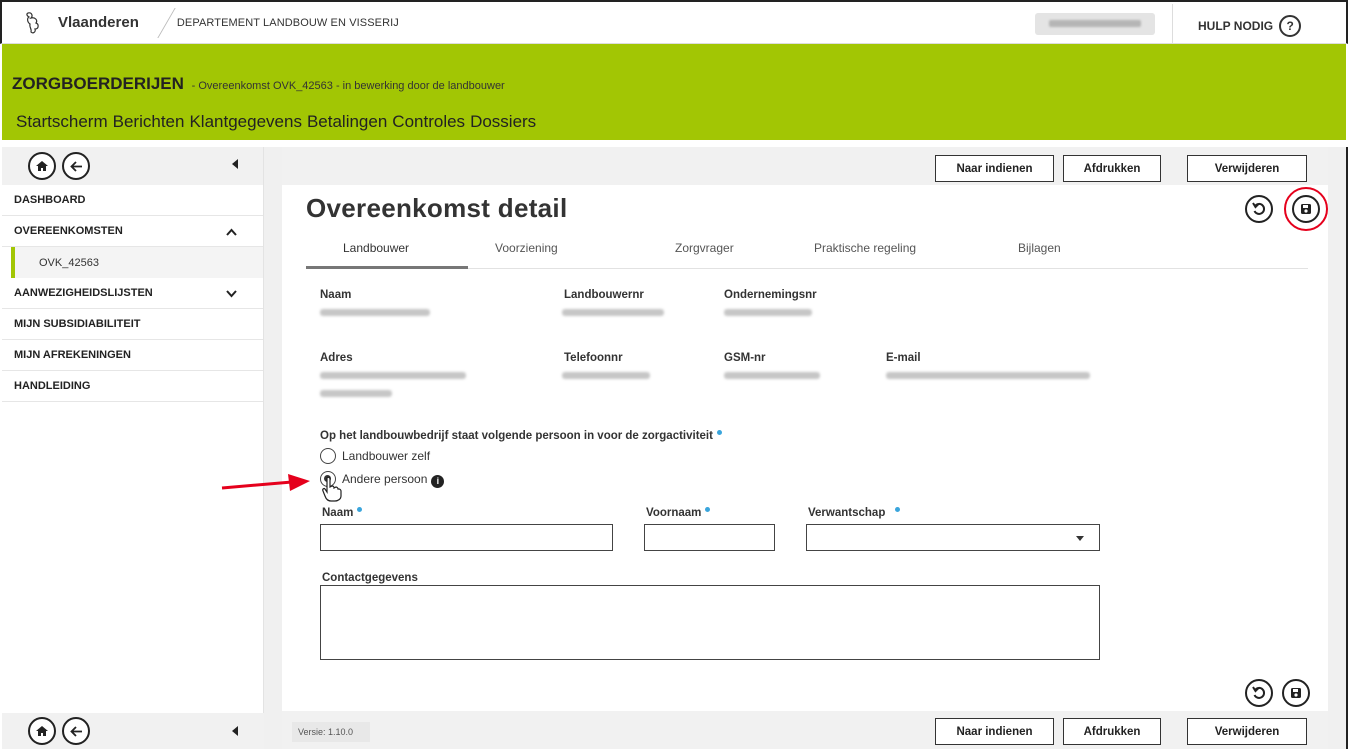 This screenshot has height=749, width=1348. What do you see at coordinates (338, 513) in the screenshot?
I see `label-text: Naam` at bounding box center [338, 513].